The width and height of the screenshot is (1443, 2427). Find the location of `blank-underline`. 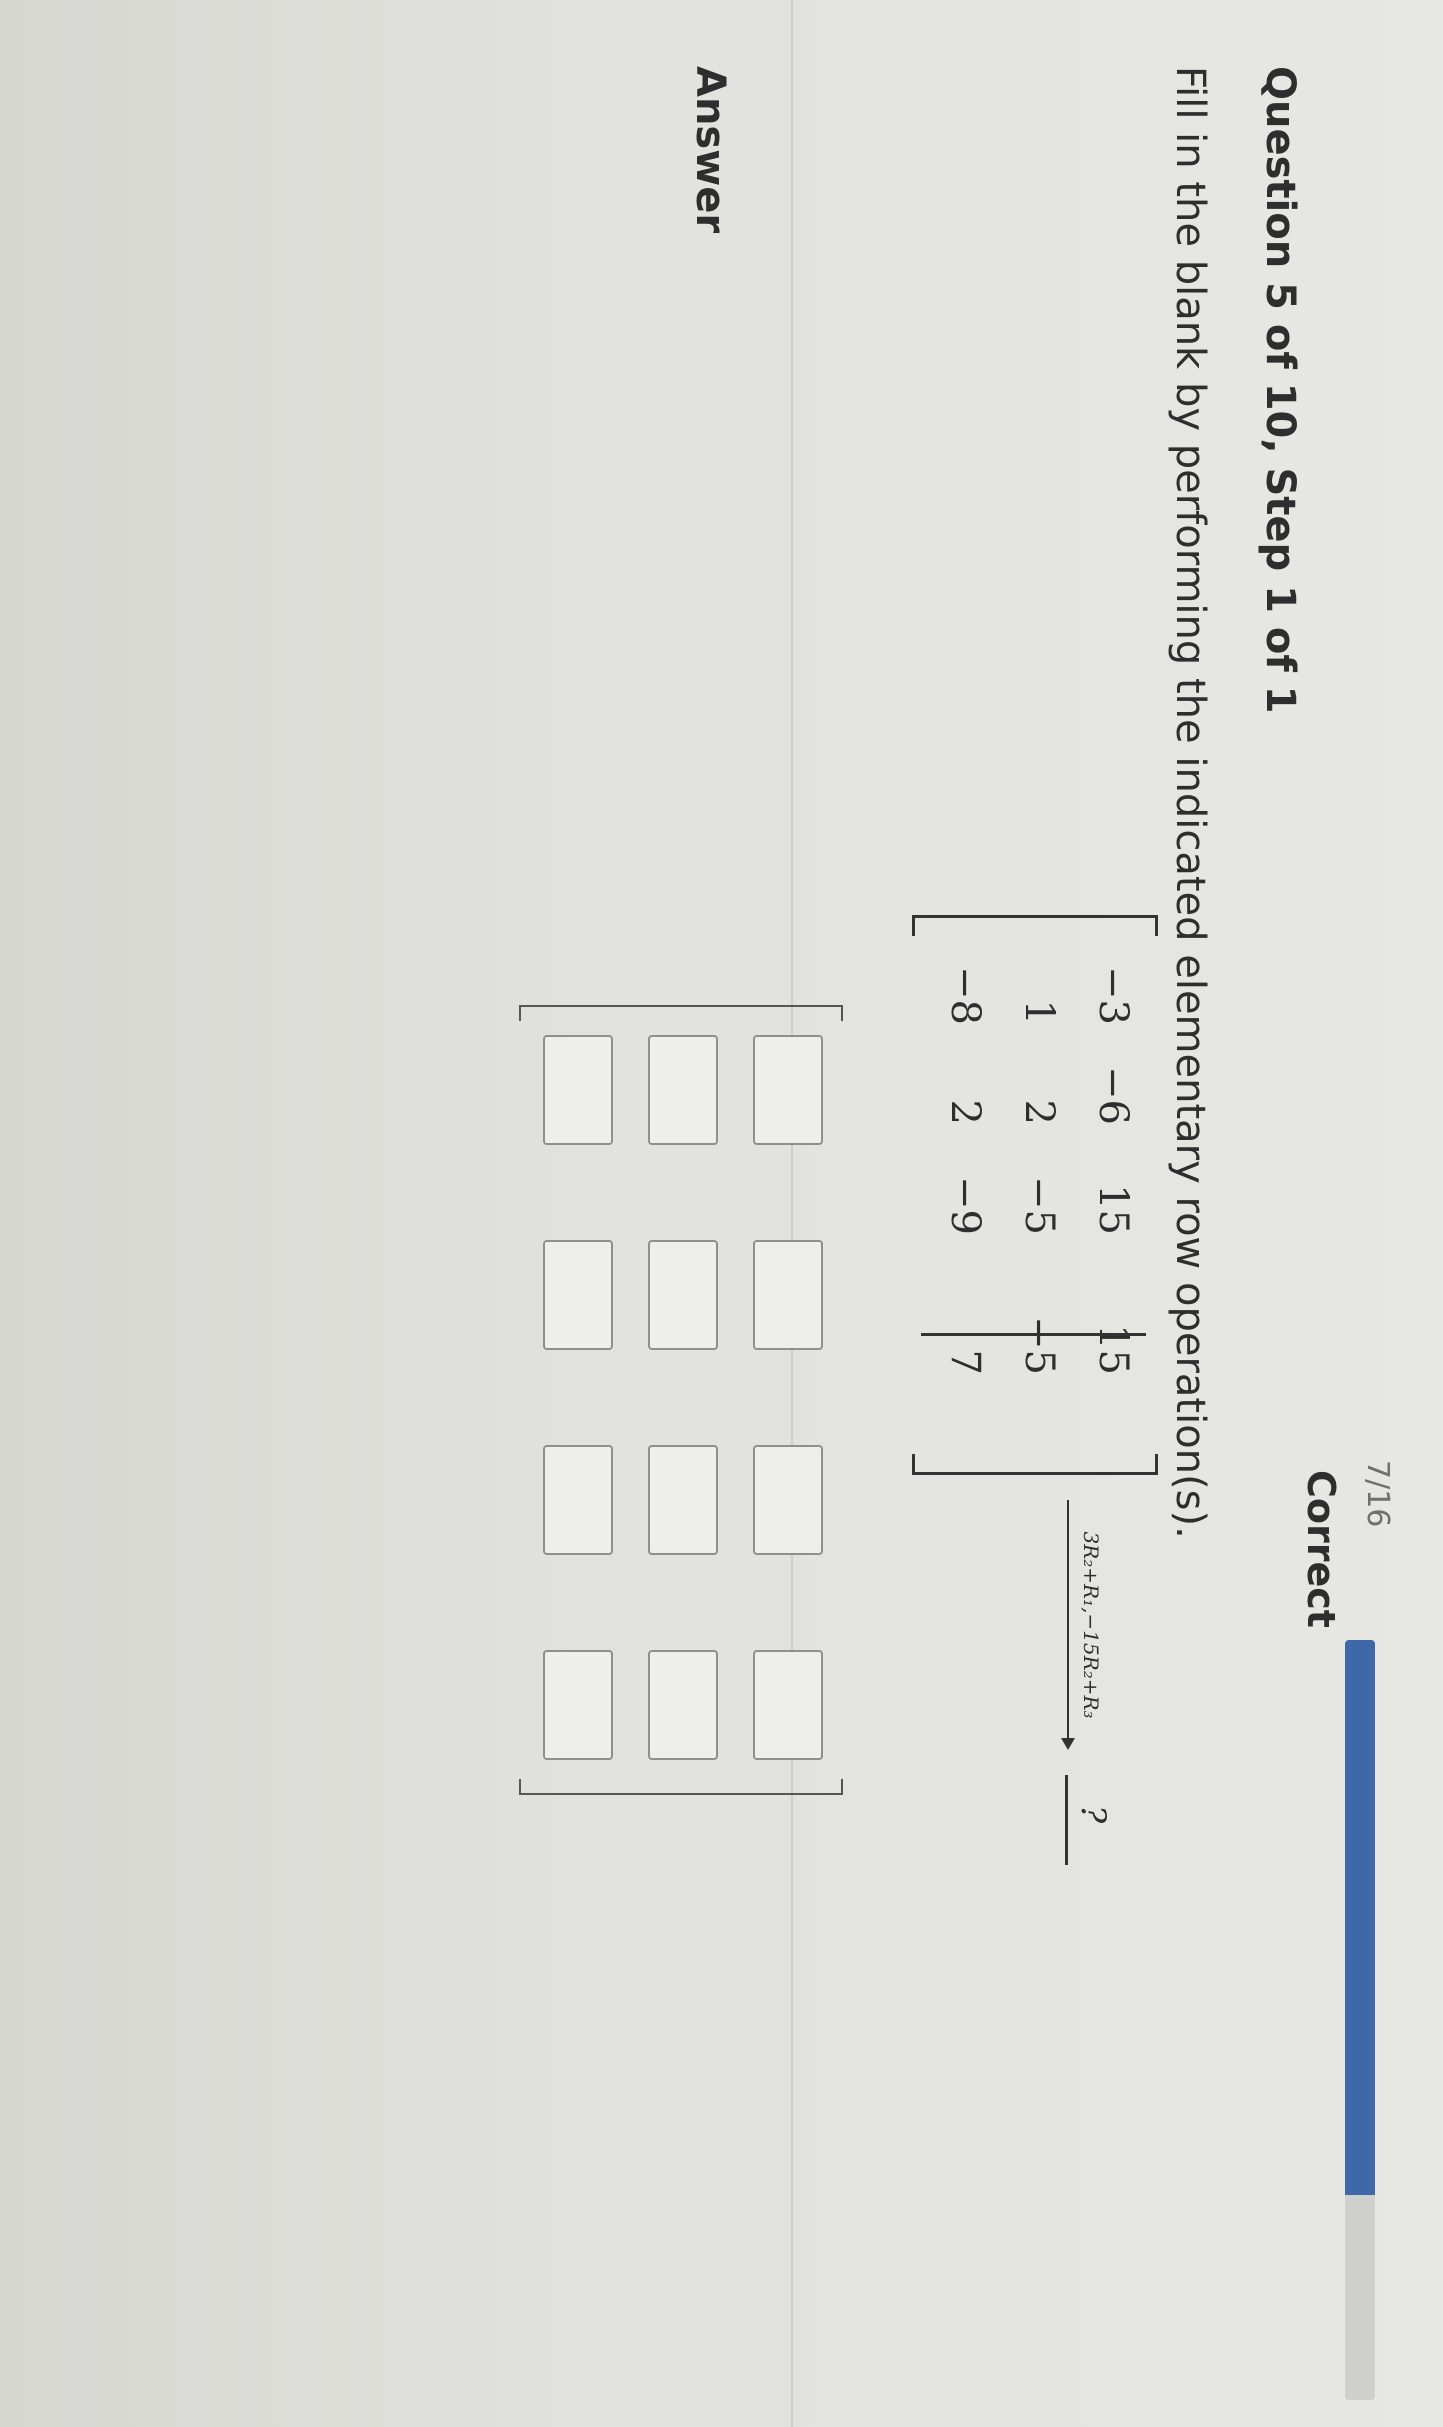

blank-underline is located at coordinates (1066, 1820).